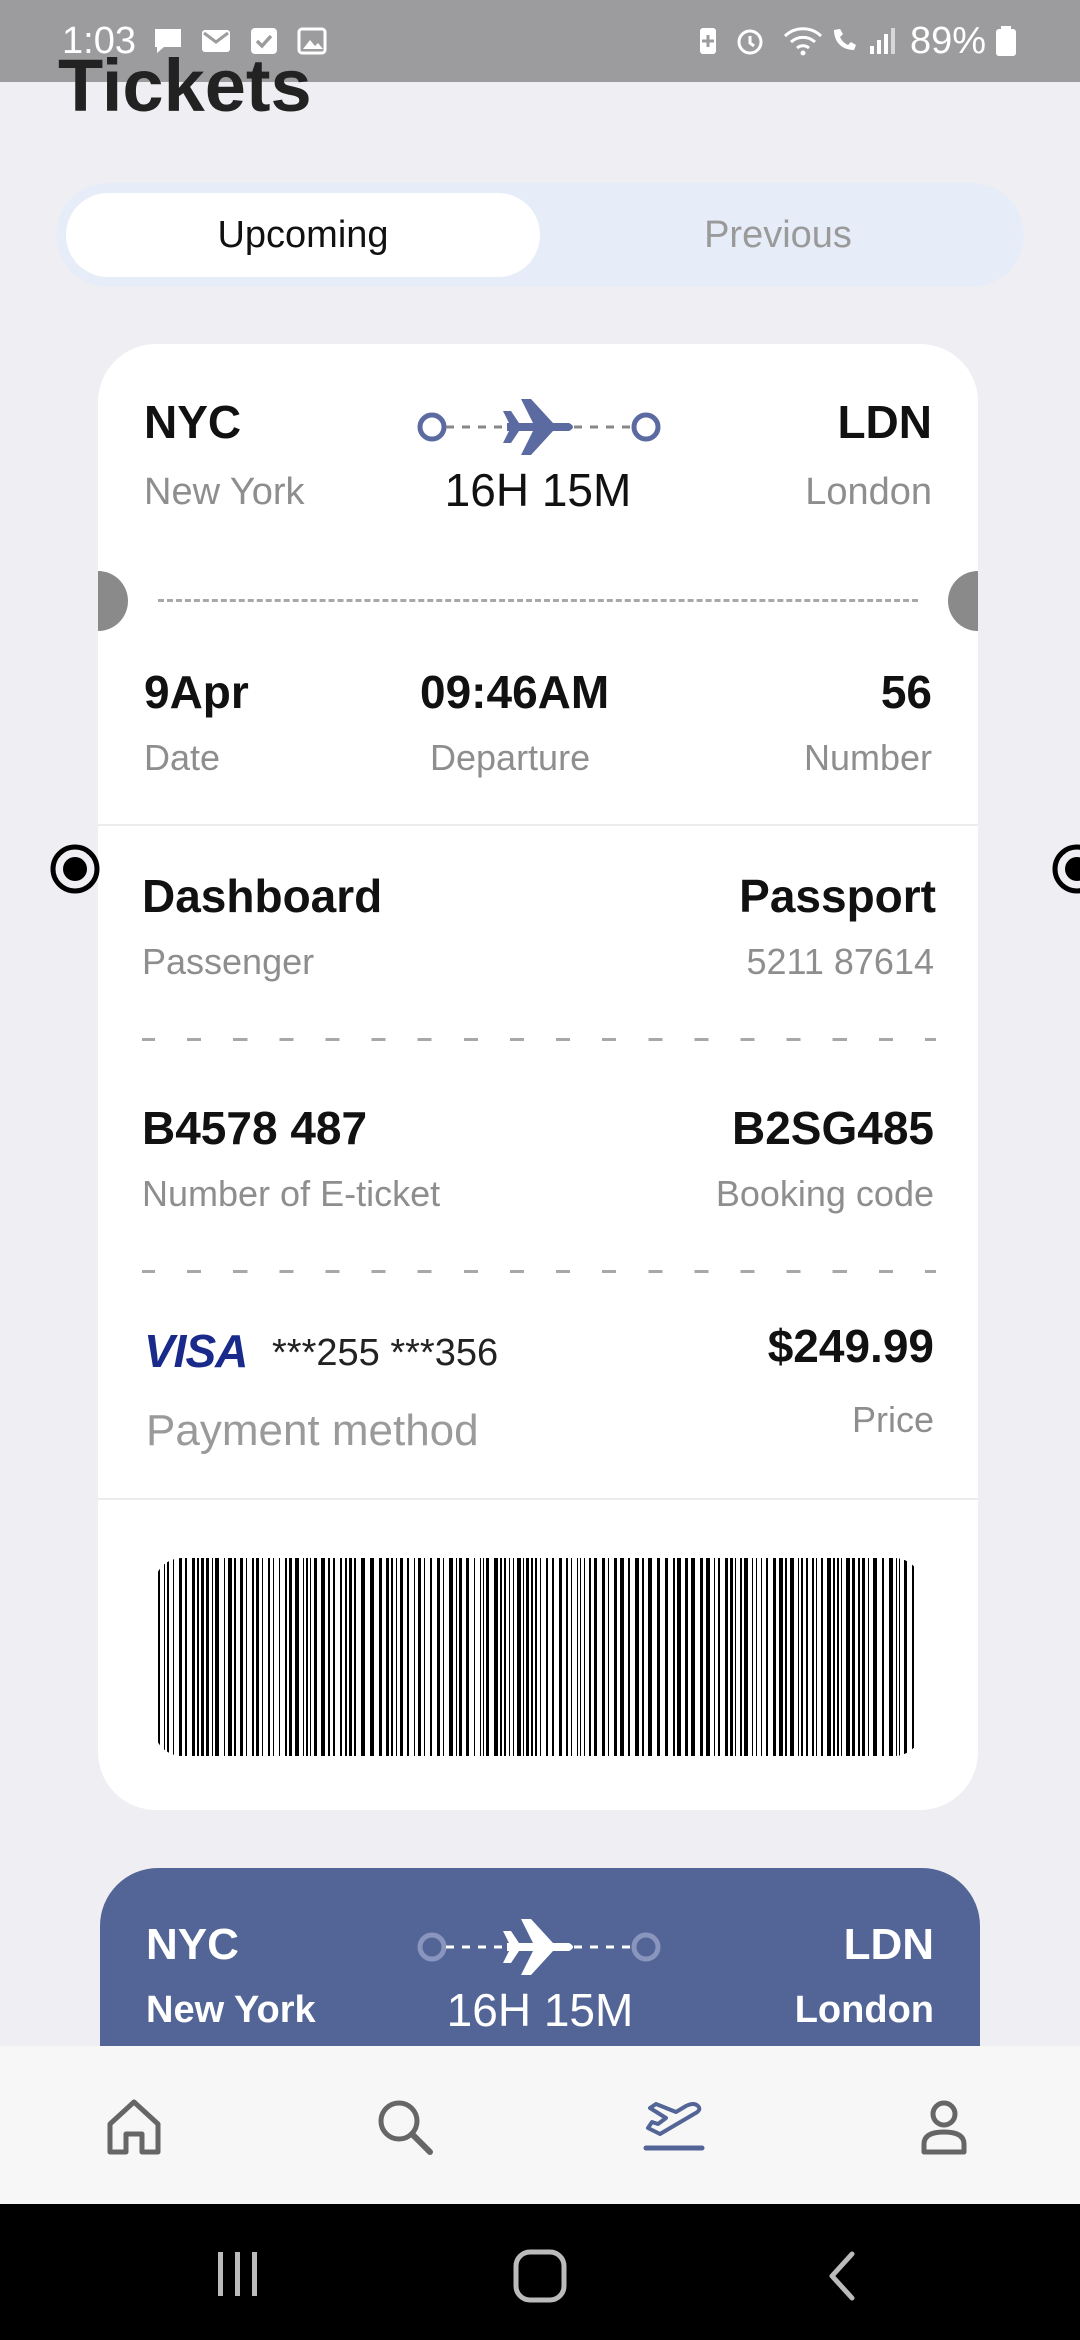 The width and height of the screenshot is (1080, 2340). What do you see at coordinates (840, 961) in the screenshot?
I see `passport-value: 5211 87614` at bounding box center [840, 961].